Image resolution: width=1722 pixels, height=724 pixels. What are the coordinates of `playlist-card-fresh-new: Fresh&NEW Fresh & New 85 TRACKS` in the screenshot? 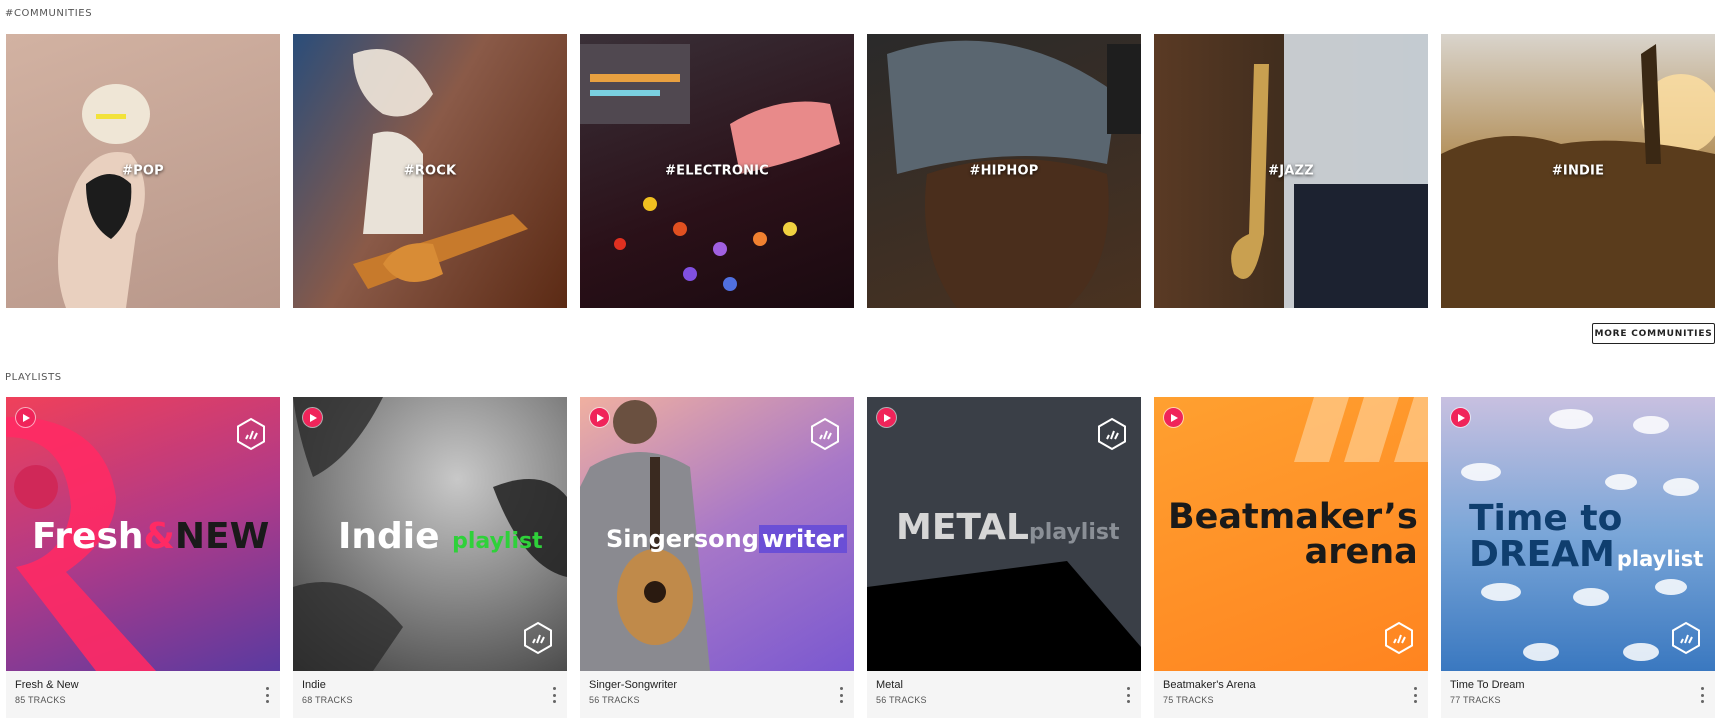 It's located at (143, 557).